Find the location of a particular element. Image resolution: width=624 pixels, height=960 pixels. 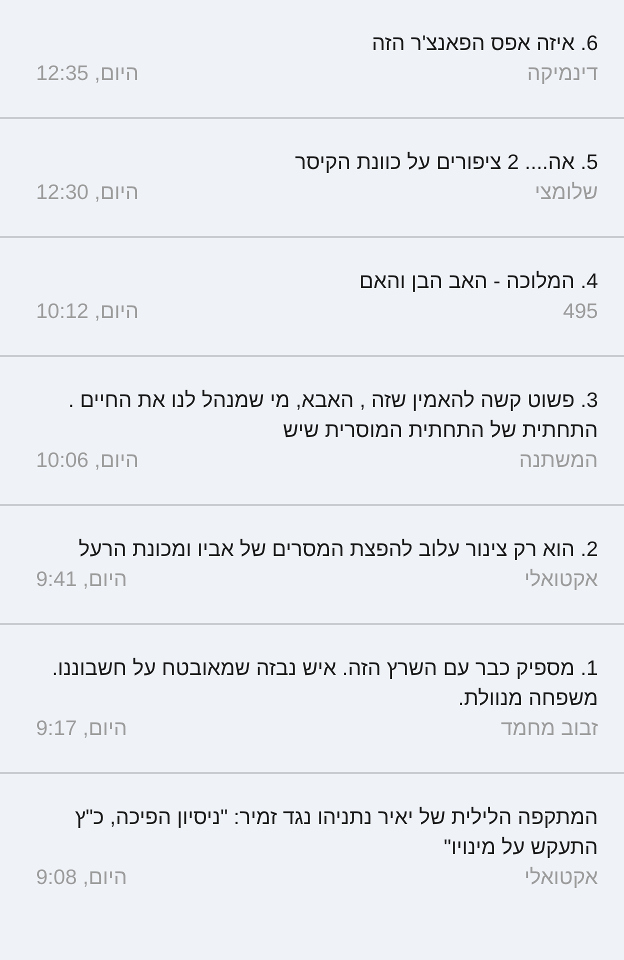

article-title: 5. אה.... 2 ציפורים על כוונת הקיסר is located at coordinates (317, 163).